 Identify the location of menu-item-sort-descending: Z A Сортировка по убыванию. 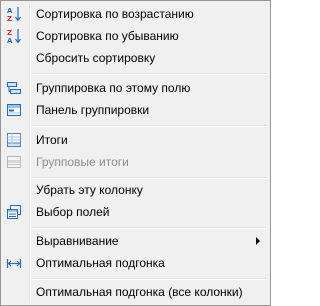
(135, 36).